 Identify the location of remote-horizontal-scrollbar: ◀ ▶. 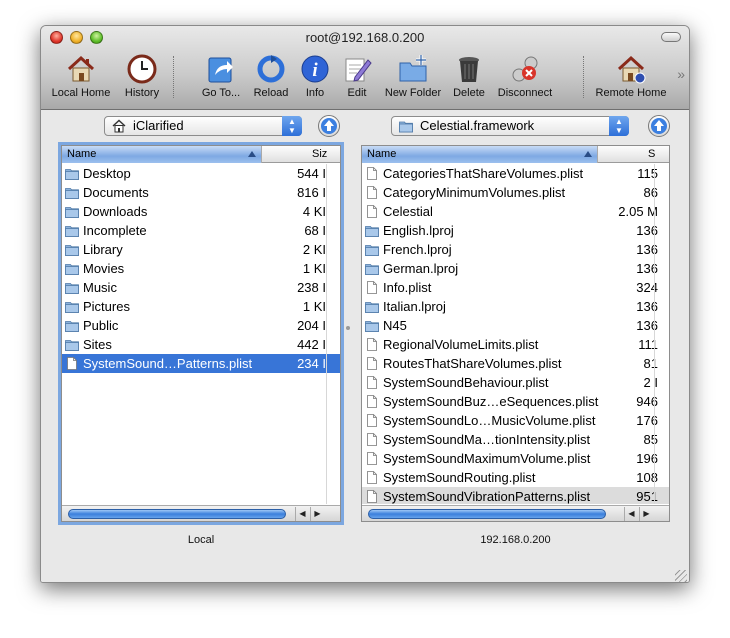
(515, 513).